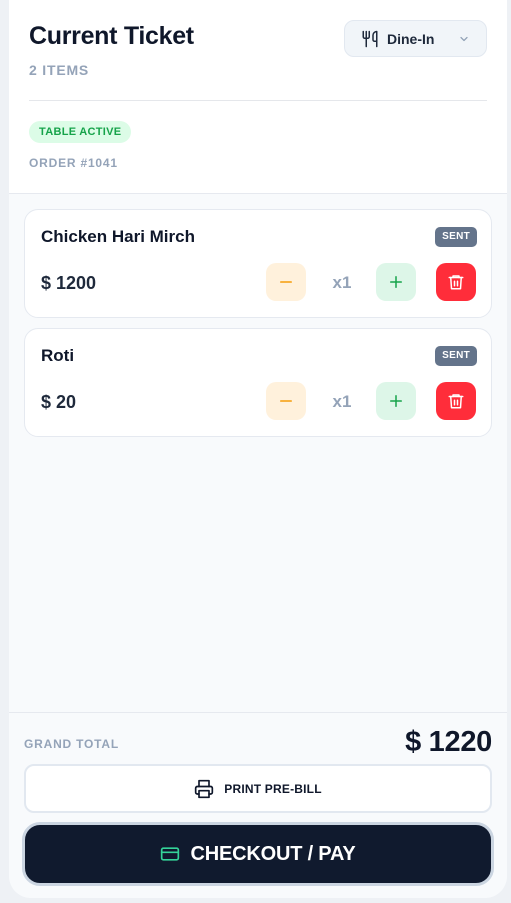  I want to click on print-pre-bill-button: PRINT PRE-BILL, so click(258, 788).